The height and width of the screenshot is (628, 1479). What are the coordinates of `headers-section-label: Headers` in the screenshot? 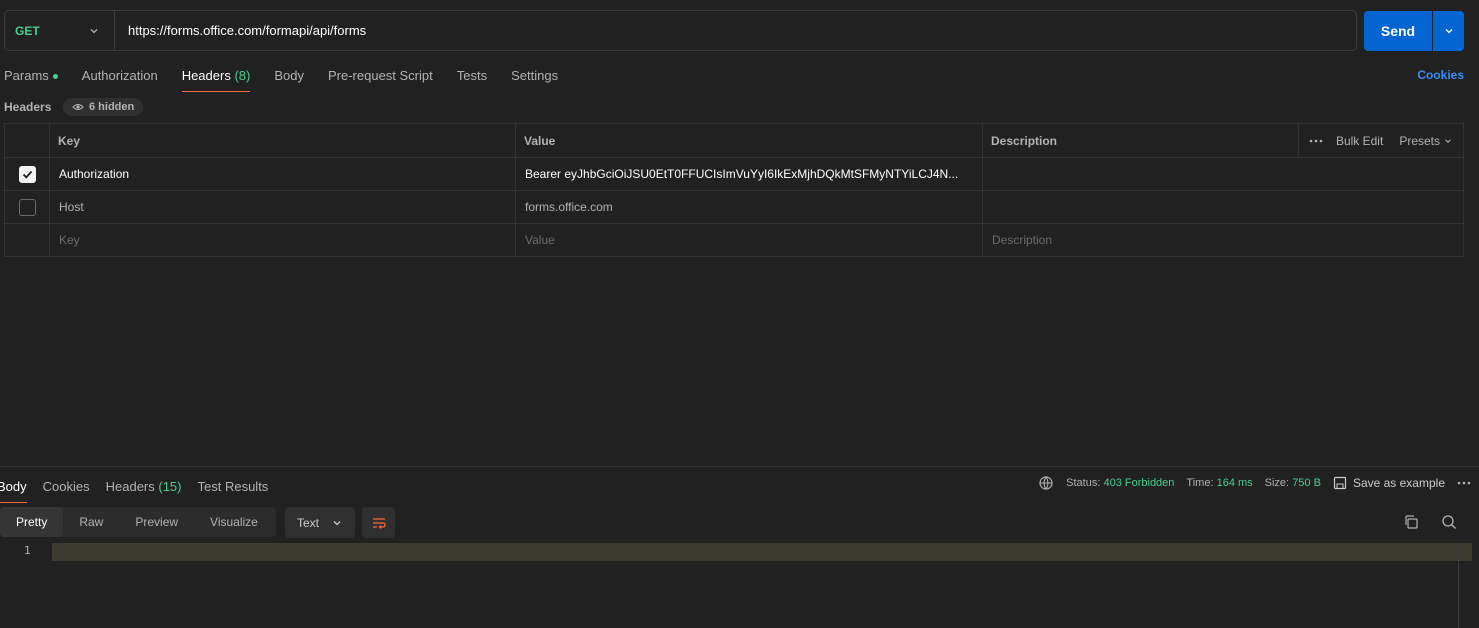 It's located at (28, 107).